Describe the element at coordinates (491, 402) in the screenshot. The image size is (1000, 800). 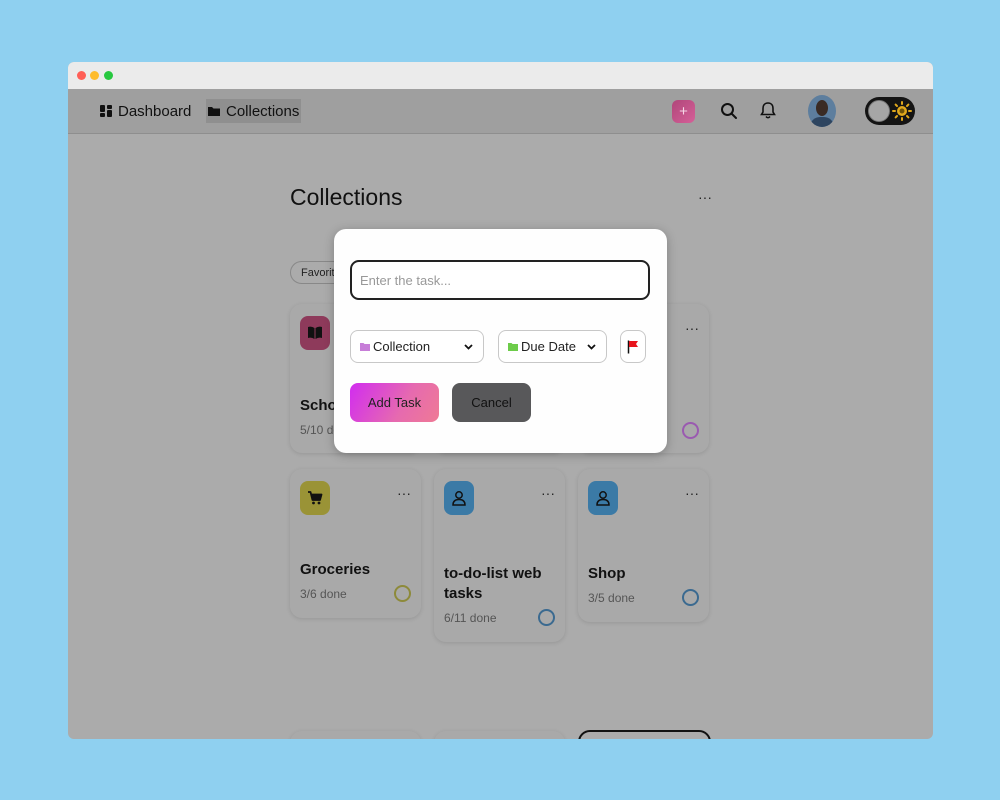
I see `cancel-button: Cancel` at that location.